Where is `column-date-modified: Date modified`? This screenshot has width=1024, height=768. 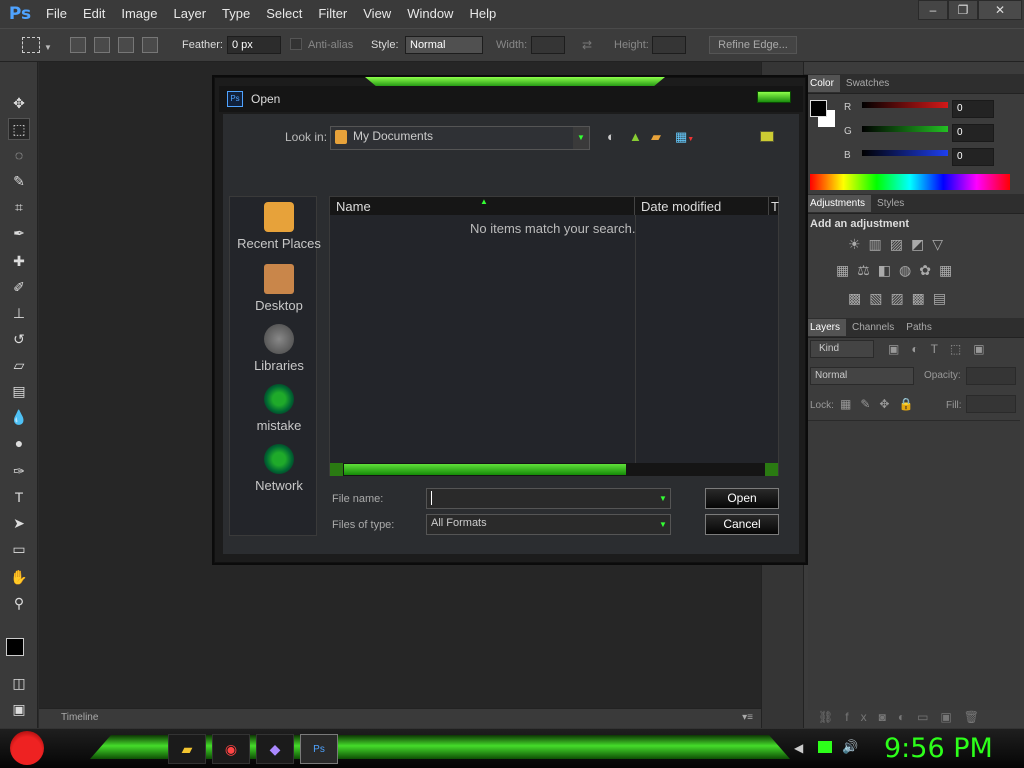
column-date-modified: Date modified is located at coordinates (702, 206).